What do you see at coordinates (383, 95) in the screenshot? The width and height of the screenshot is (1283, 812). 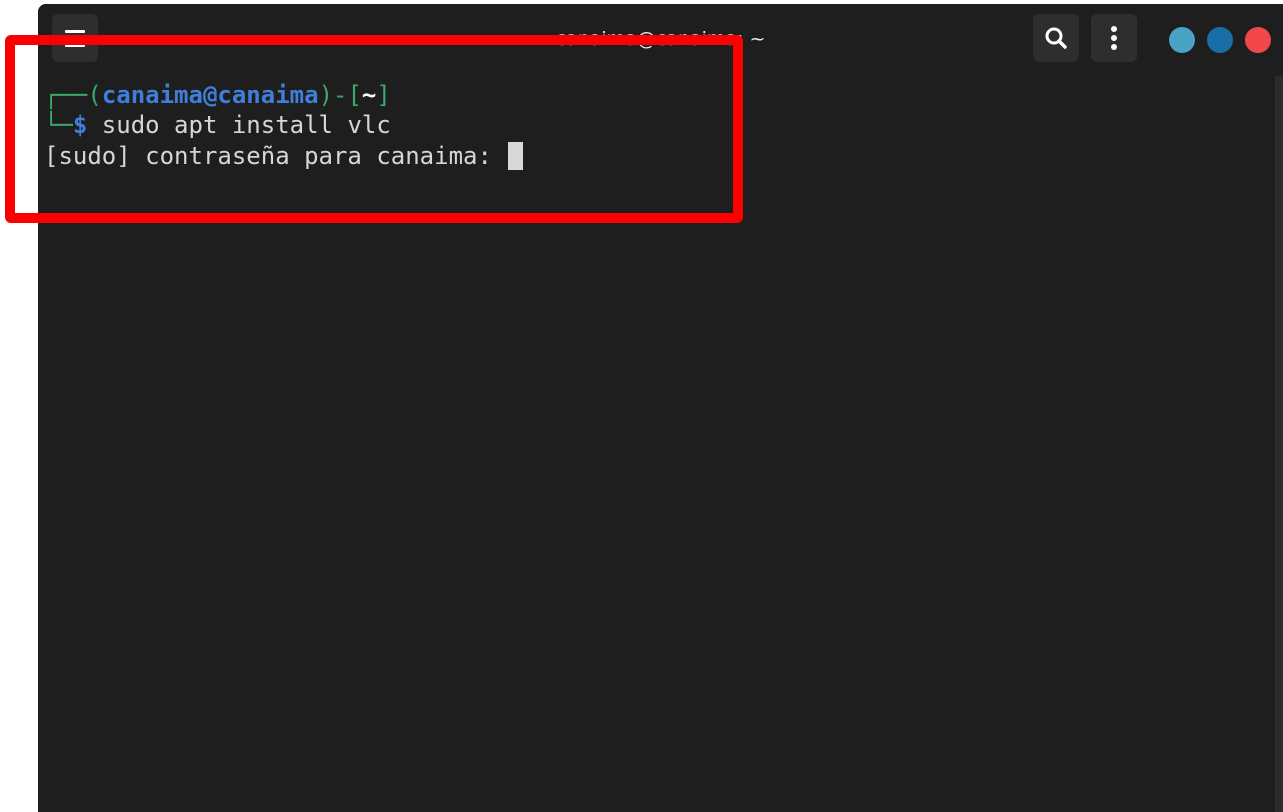 I see `prompt-close-bracket: ]` at bounding box center [383, 95].